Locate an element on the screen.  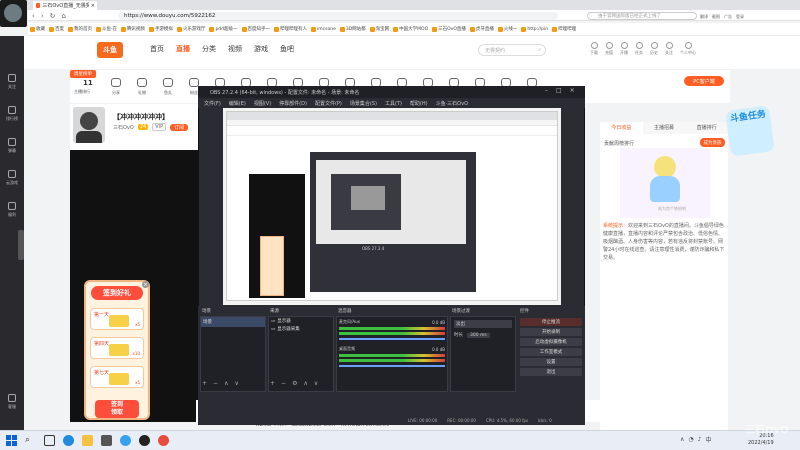
settings-button: 设置 is located at coordinates (551, 362).